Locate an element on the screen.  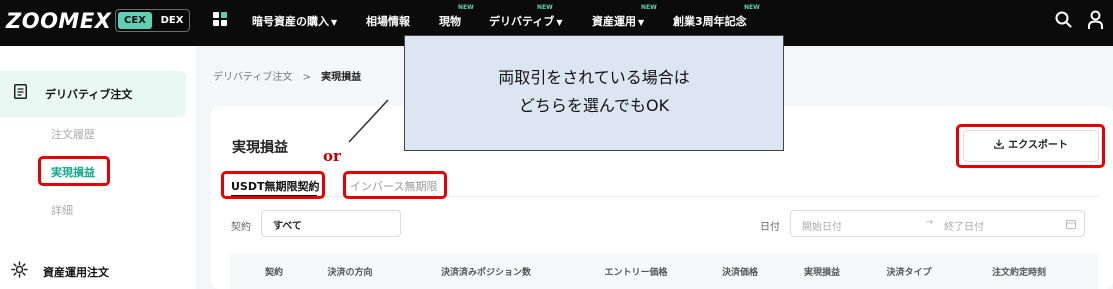
column-header-contract: 契約 is located at coordinates (274, 273).